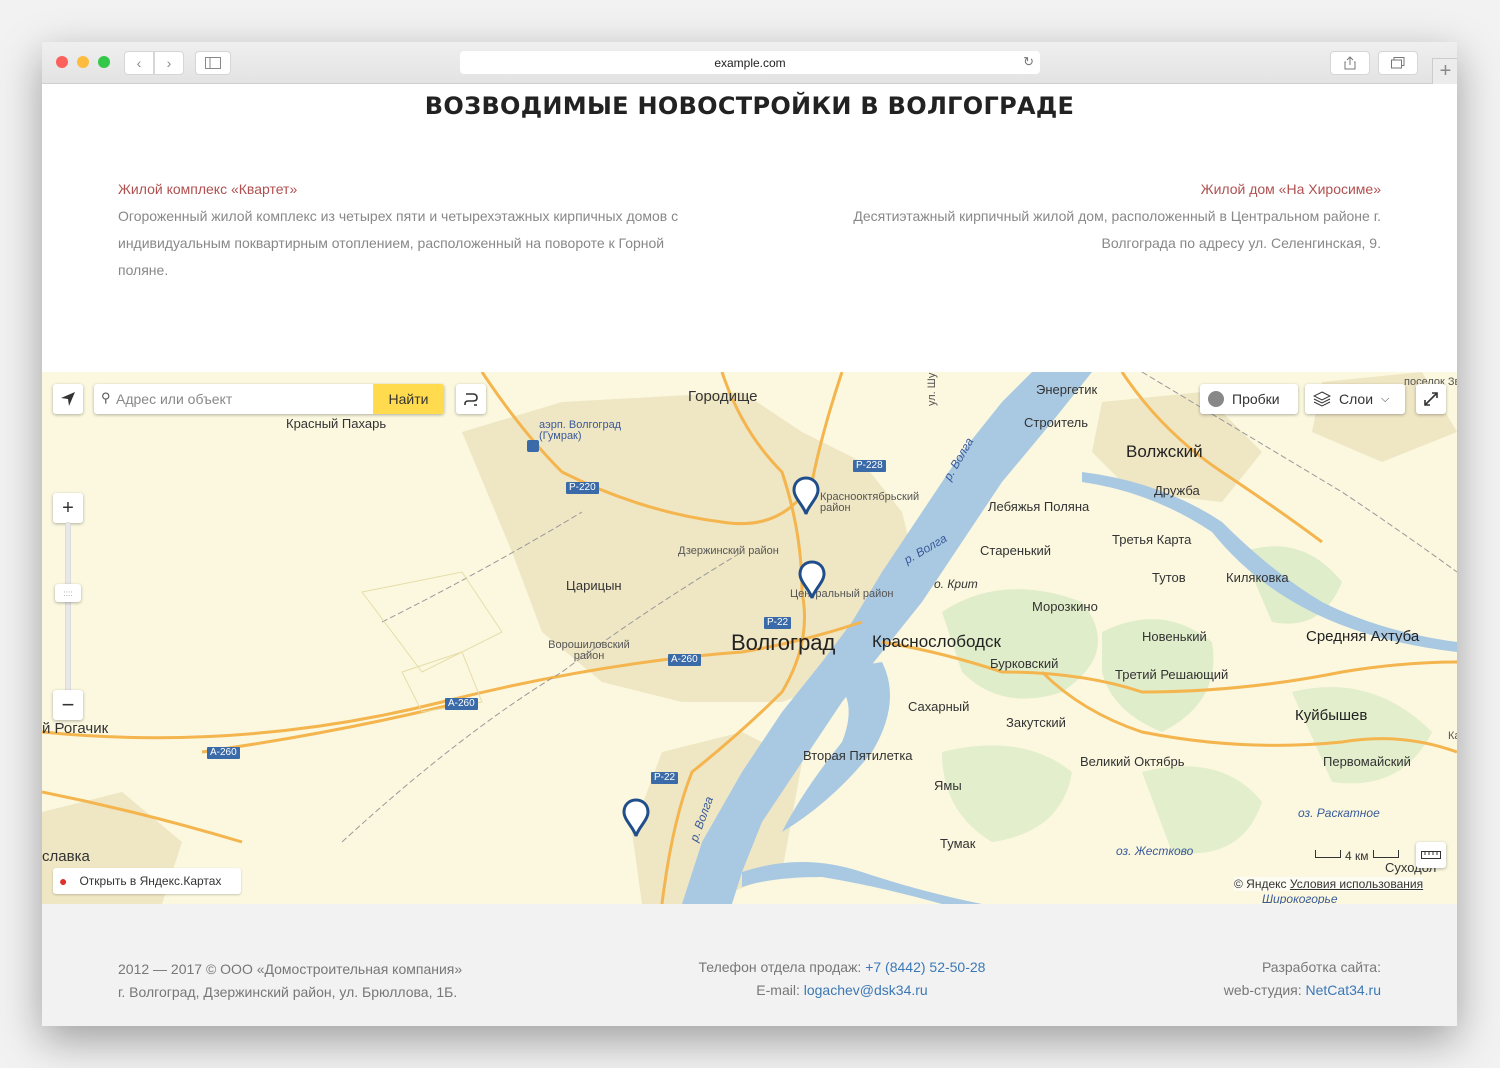 The width and height of the screenshot is (1500, 1068). I want to click on new-tab-button: +, so click(1444, 71).